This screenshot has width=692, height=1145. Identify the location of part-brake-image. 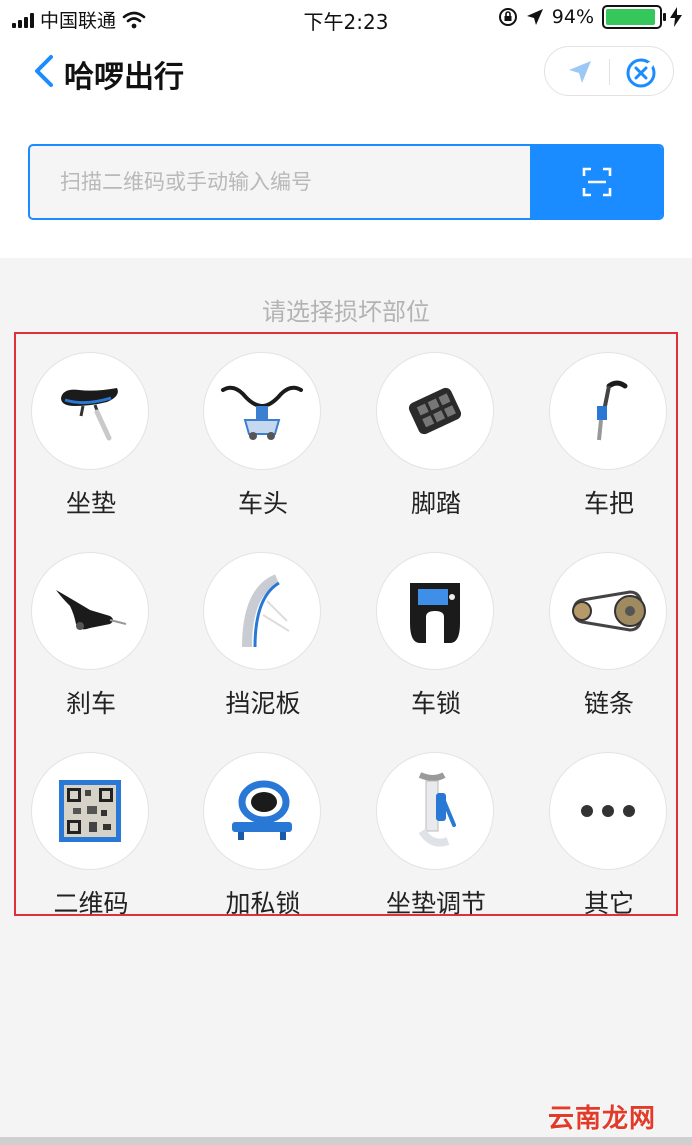
(90, 611).